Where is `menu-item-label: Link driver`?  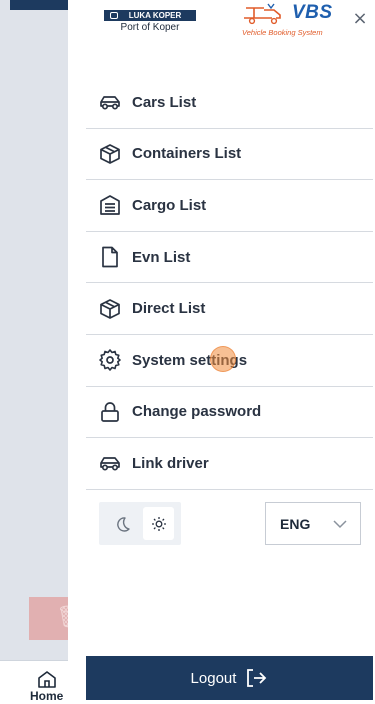
menu-item-label: Link driver is located at coordinates (170, 463).